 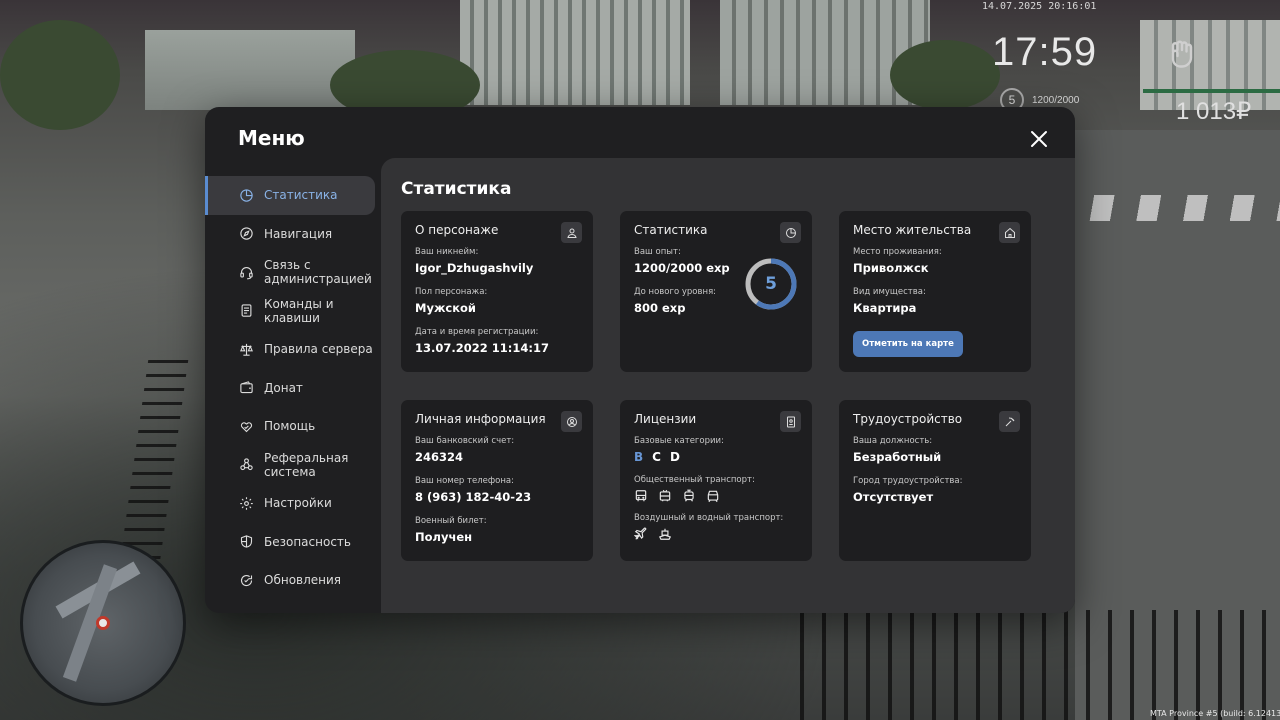 What do you see at coordinates (571, 232) in the screenshot?
I see `user-icon` at bounding box center [571, 232].